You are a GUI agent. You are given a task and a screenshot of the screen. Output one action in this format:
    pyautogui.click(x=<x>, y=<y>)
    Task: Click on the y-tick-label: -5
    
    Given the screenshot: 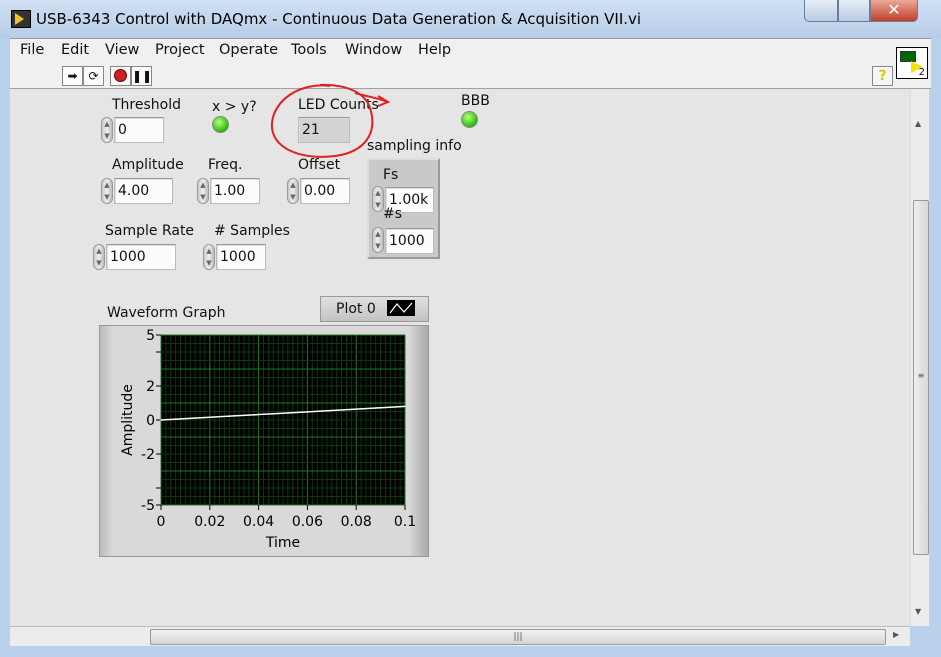 What is the action you would take?
    pyautogui.click(x=148, y=506)
    